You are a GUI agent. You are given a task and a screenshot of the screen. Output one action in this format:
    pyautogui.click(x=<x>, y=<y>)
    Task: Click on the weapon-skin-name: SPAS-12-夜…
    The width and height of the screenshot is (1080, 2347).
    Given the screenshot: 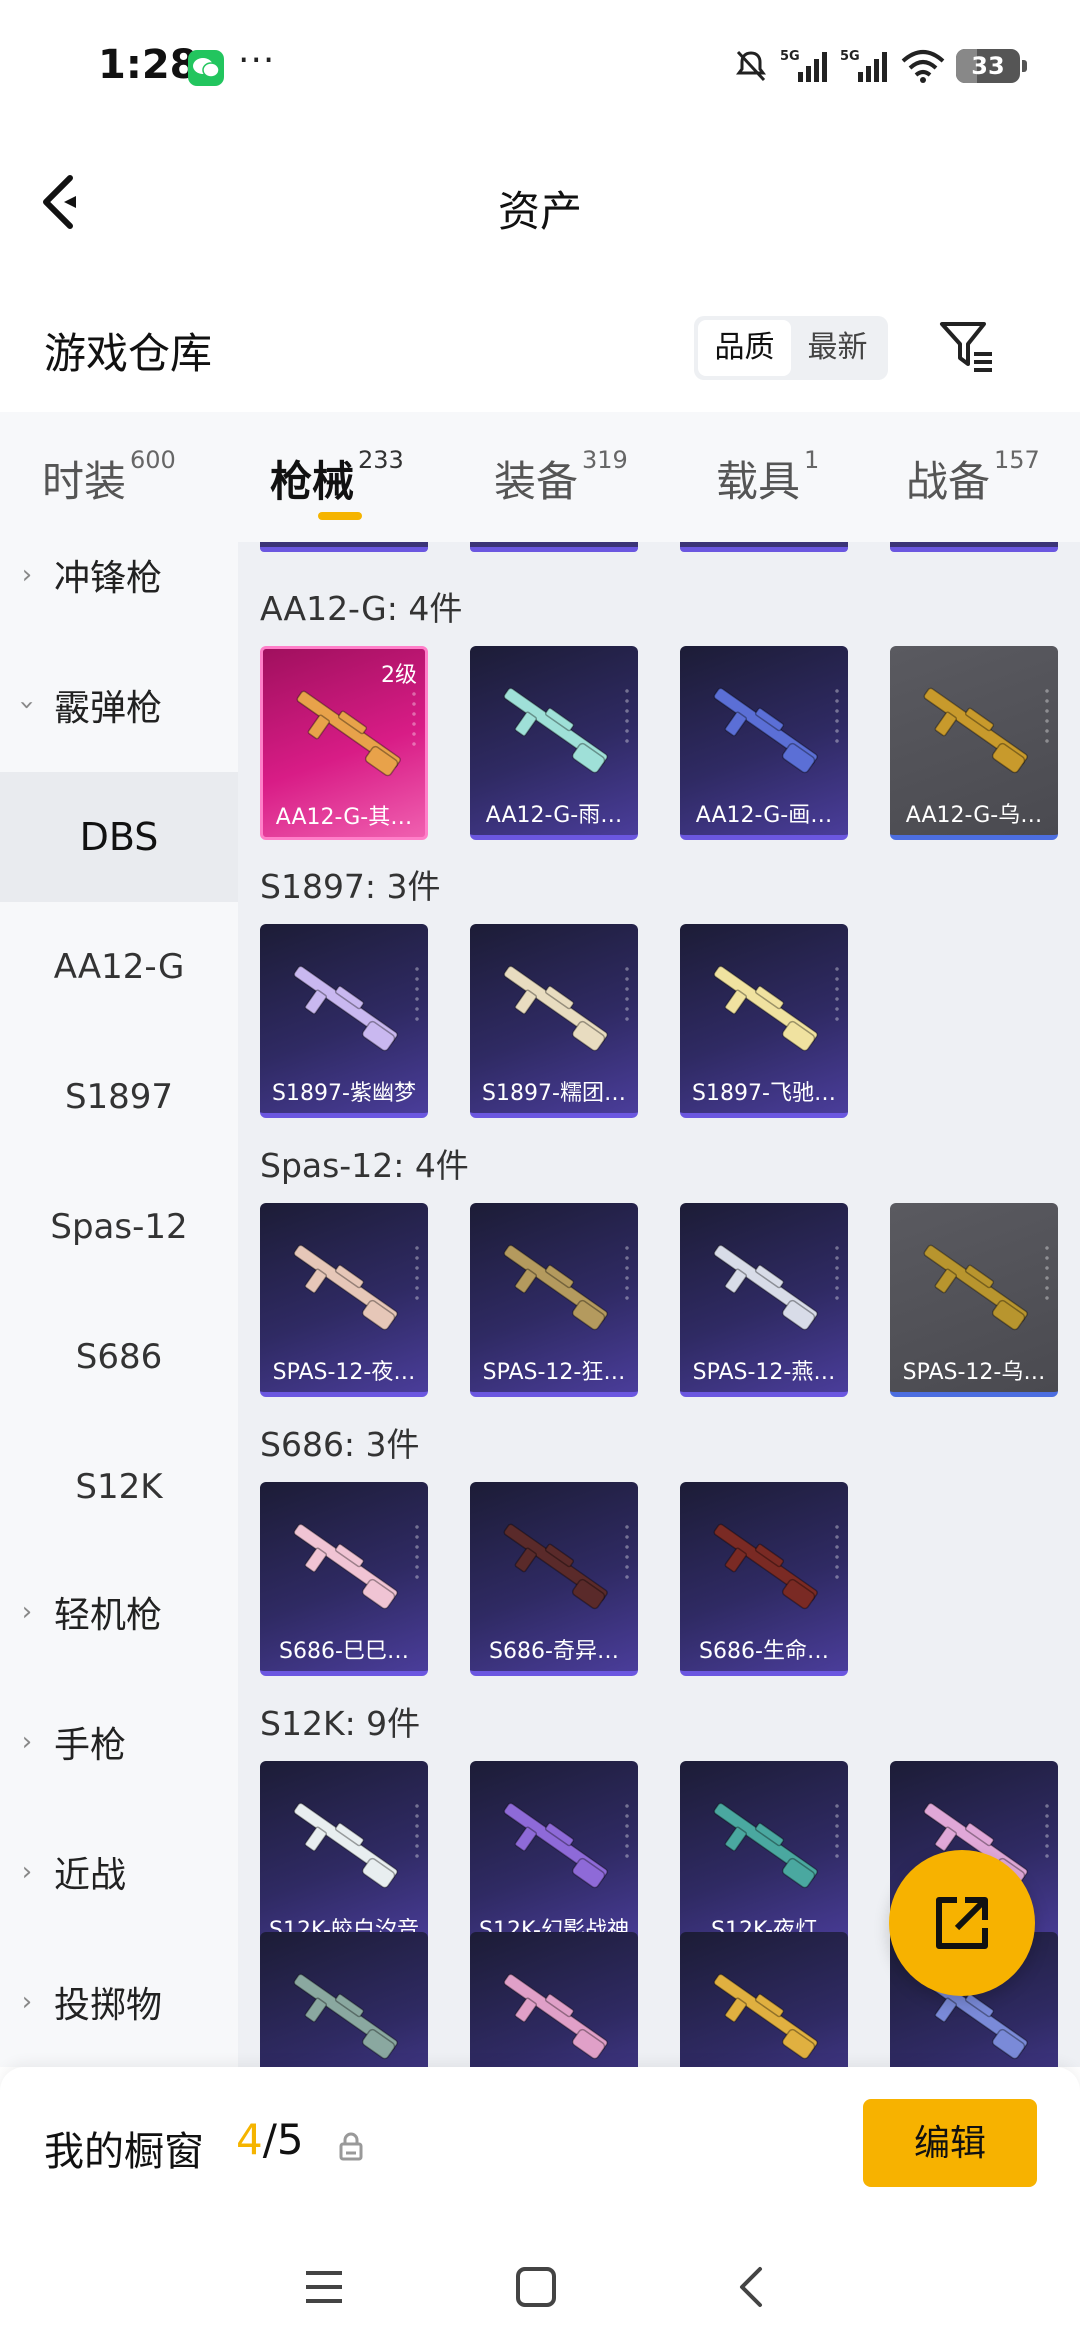 What is the action you would take?
    pyautogui.click(x=344, y=1372)
    